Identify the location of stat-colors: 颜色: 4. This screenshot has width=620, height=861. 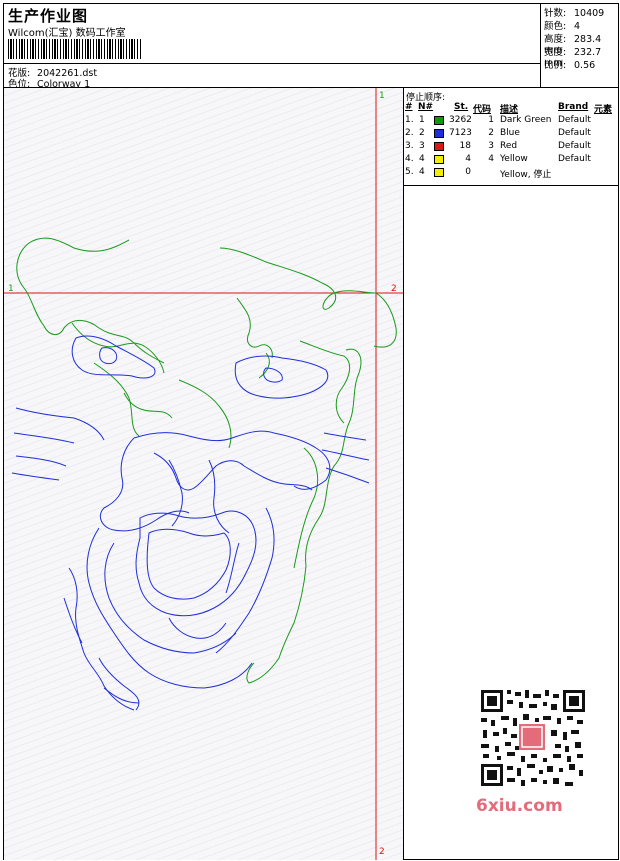
(562, 25).